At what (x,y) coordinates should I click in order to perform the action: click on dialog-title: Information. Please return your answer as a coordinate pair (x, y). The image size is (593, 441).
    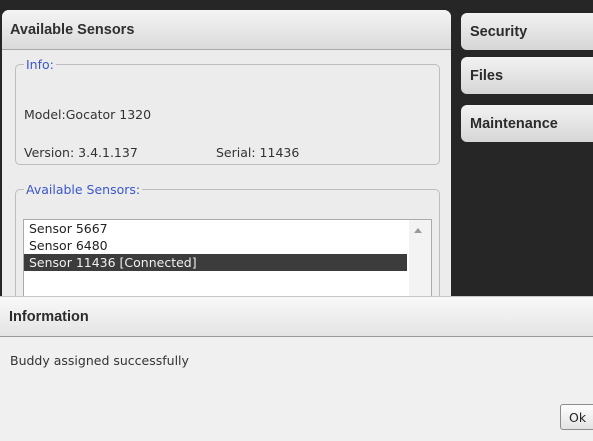
    Looking at the image, I should click on (296, 317).